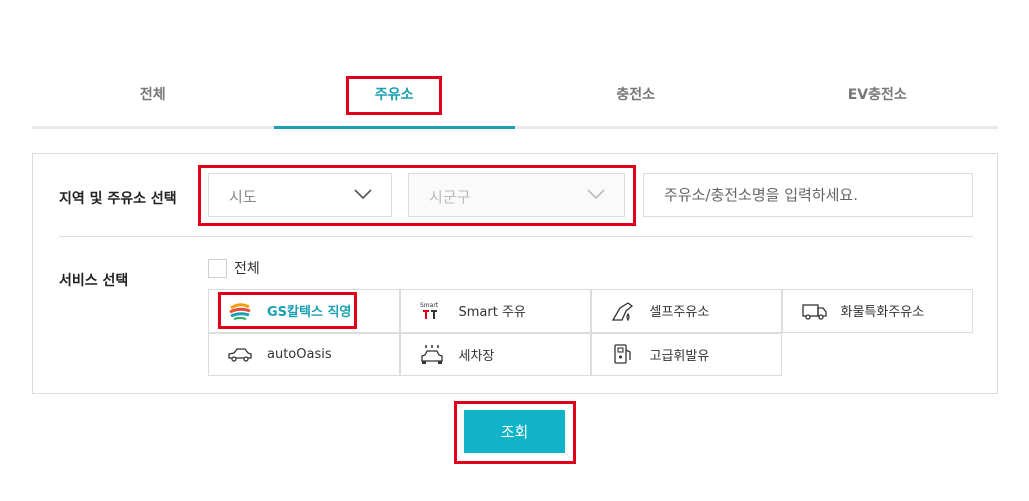 The image size is (1029, 501). Describe the element at coordinates (153, 99) in the screenshot. I see `tab-all: 전체` at that location.